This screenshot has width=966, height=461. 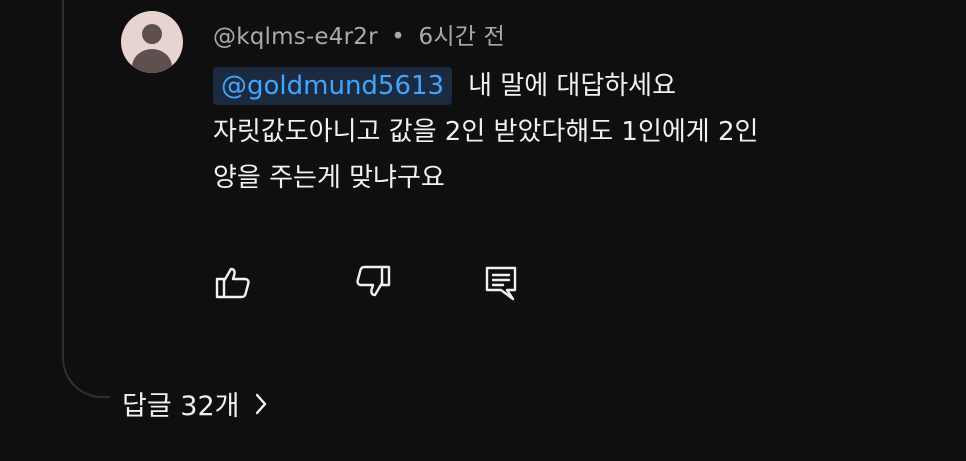 What do you see at coordinates (333, 86) in the screenshot?
I see `mention-link: @goldmund5613` at bounding box center [333, 86].